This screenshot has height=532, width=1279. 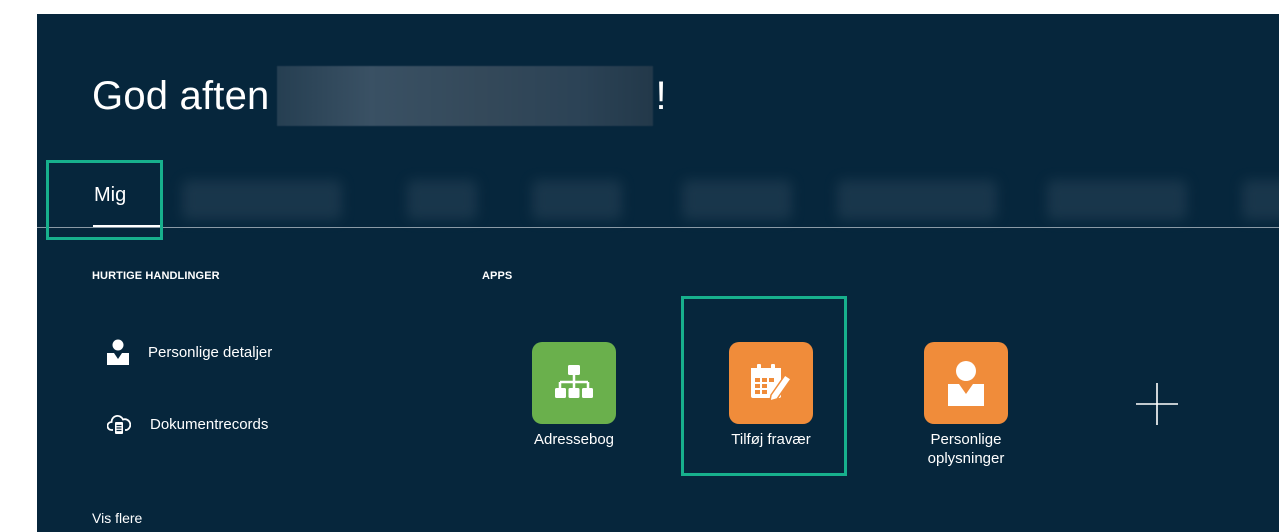 What do you see at coordinates (465, 96) in the screenshot?
I see `redacted-user-name` at bounding box center [465, 96].